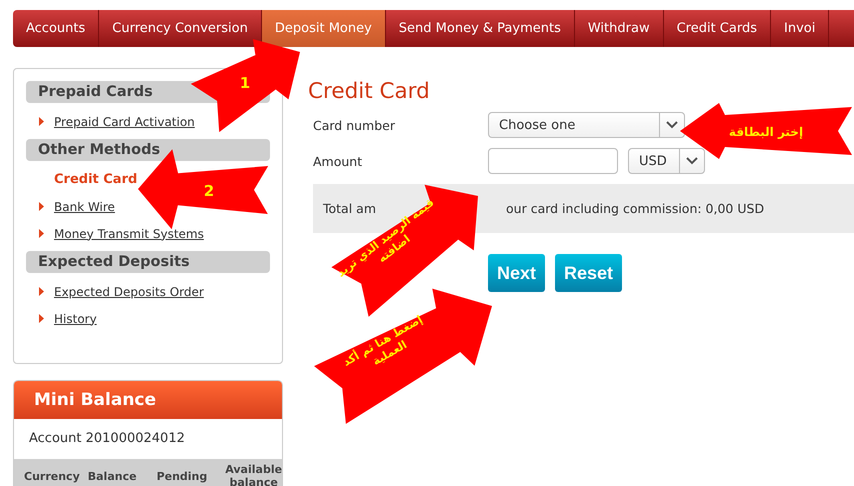  Describe the element at coordinates (553, 161) in the screenshot. I see `amount-field` at that location.